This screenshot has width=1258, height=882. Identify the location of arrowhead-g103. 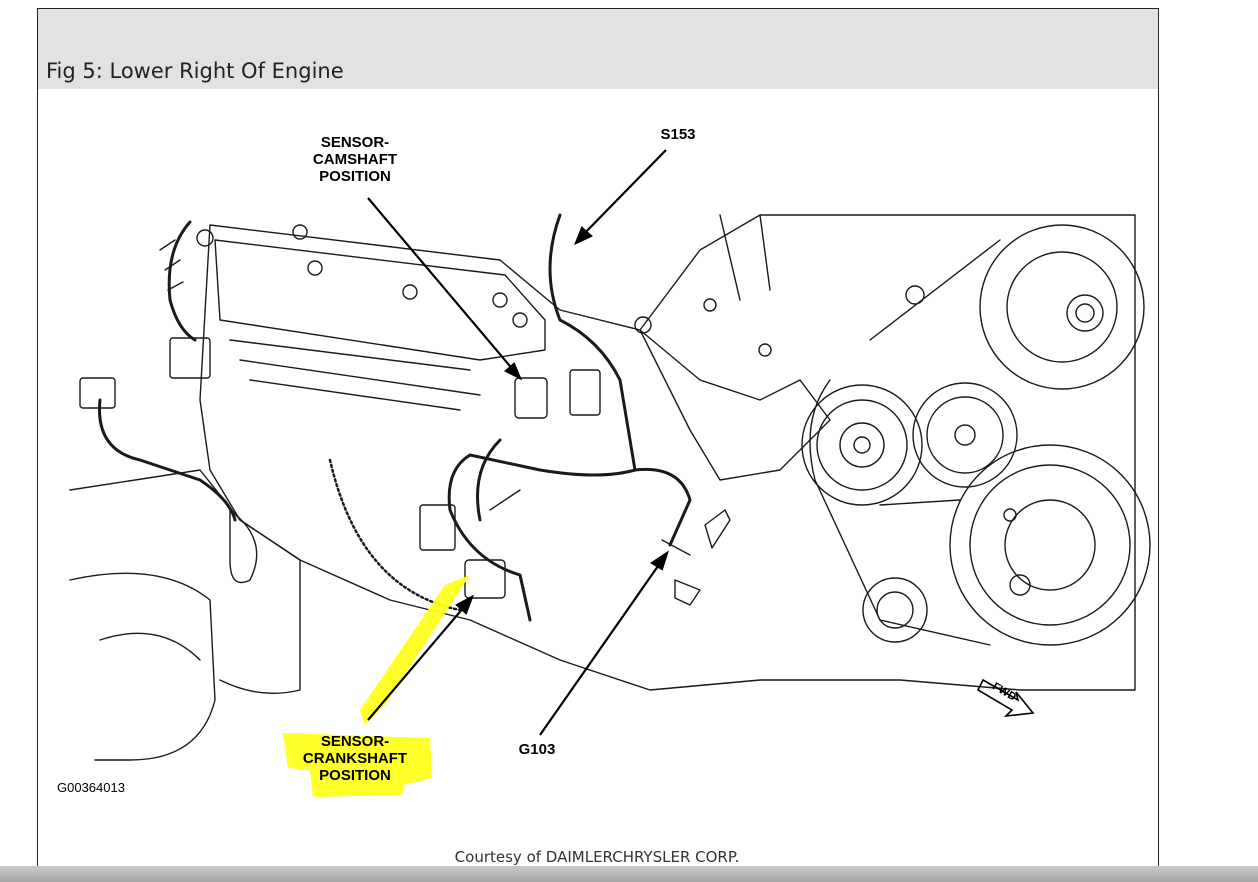
(659, 560).